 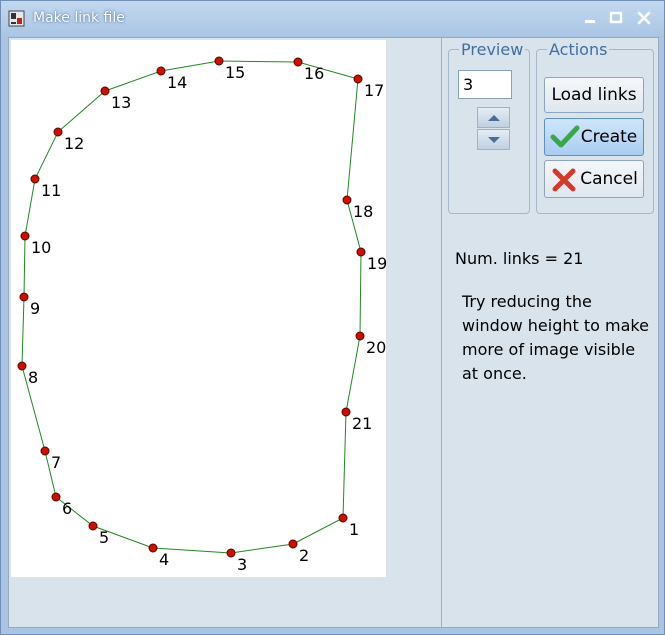 I want to click on link-point-label-17: 17, so click(x=374, y=90).